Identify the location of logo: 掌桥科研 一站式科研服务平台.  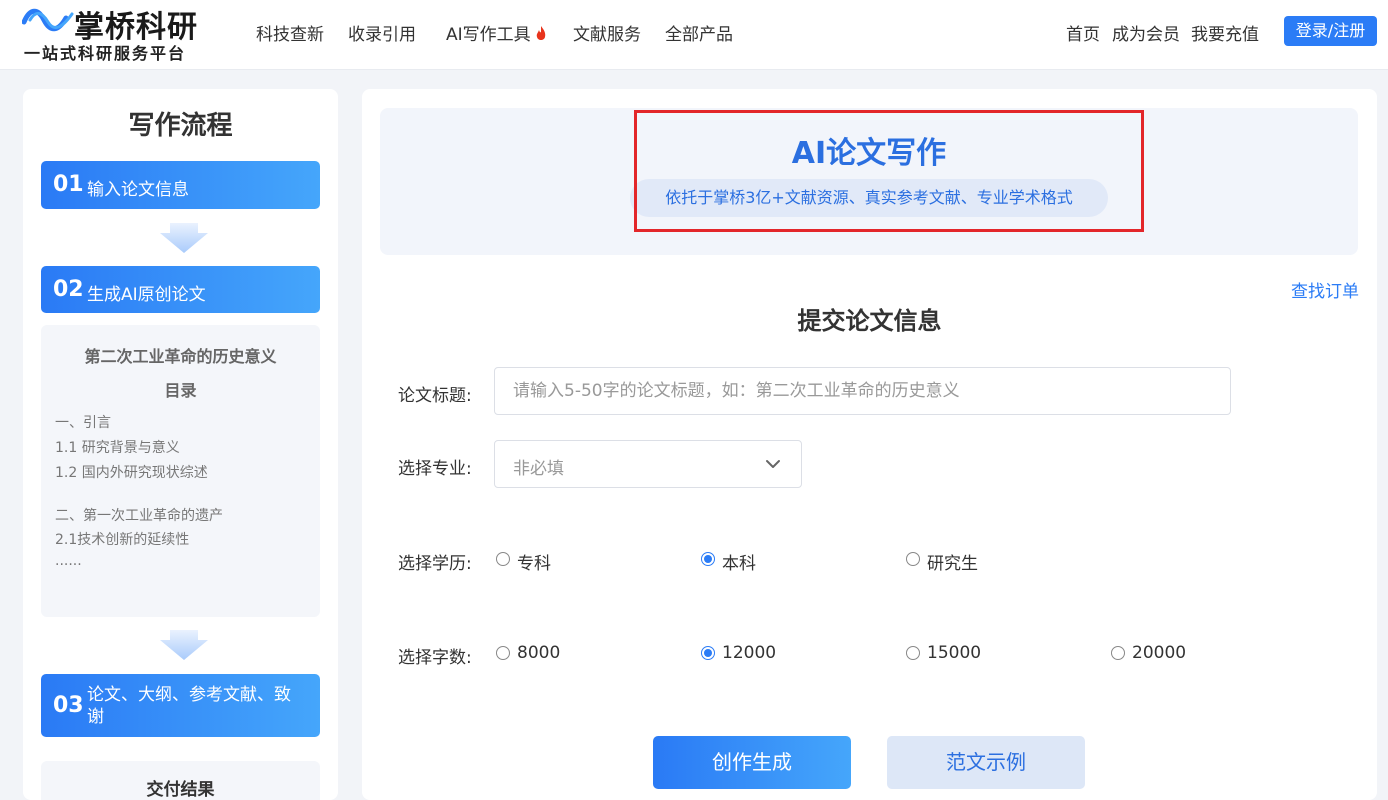
(122, 33).